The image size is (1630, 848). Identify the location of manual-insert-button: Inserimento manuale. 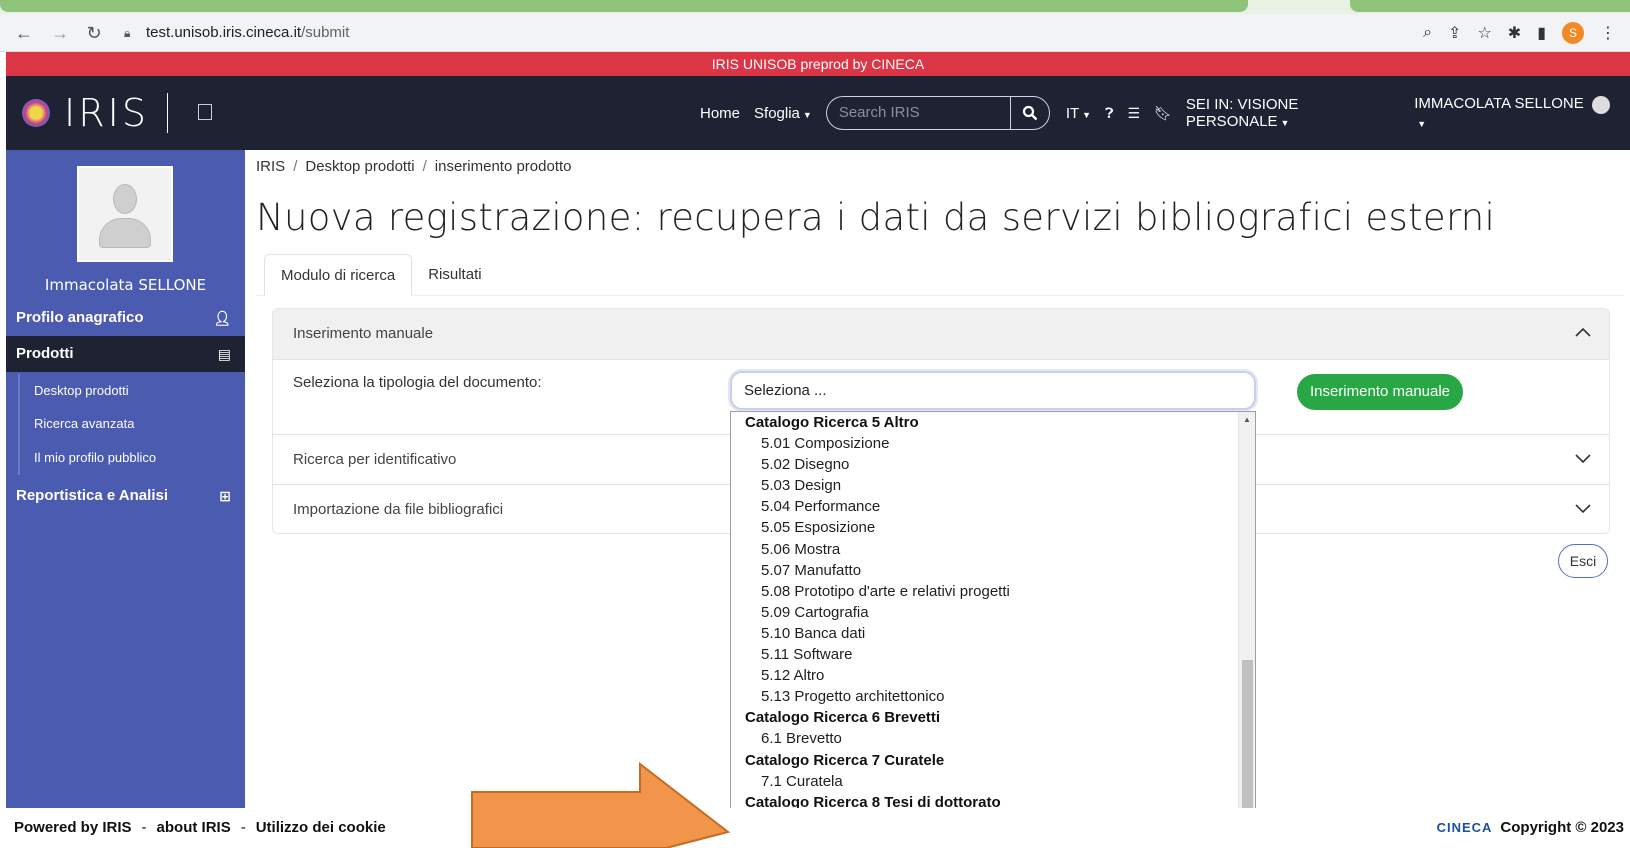
(1380, 392).